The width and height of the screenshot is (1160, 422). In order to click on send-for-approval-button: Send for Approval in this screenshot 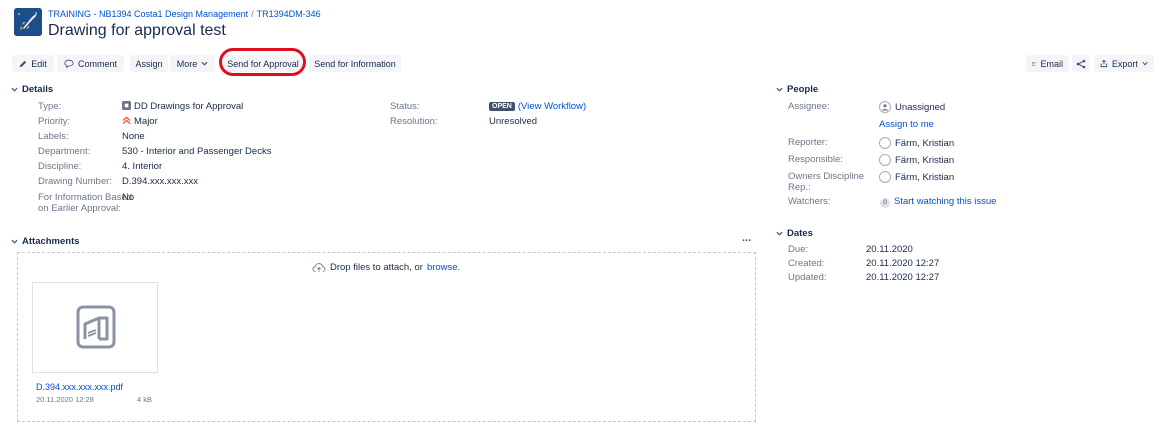, I will do `click(263, 63)`.